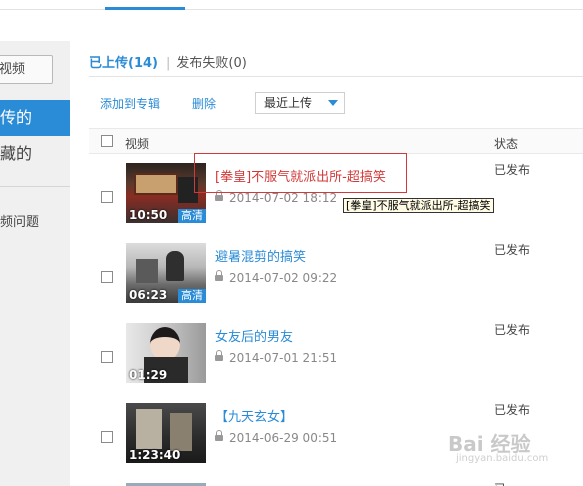  Describe the element at coordinates (291, 9) in the screenshot. I see `top-tab-divider` at that location.